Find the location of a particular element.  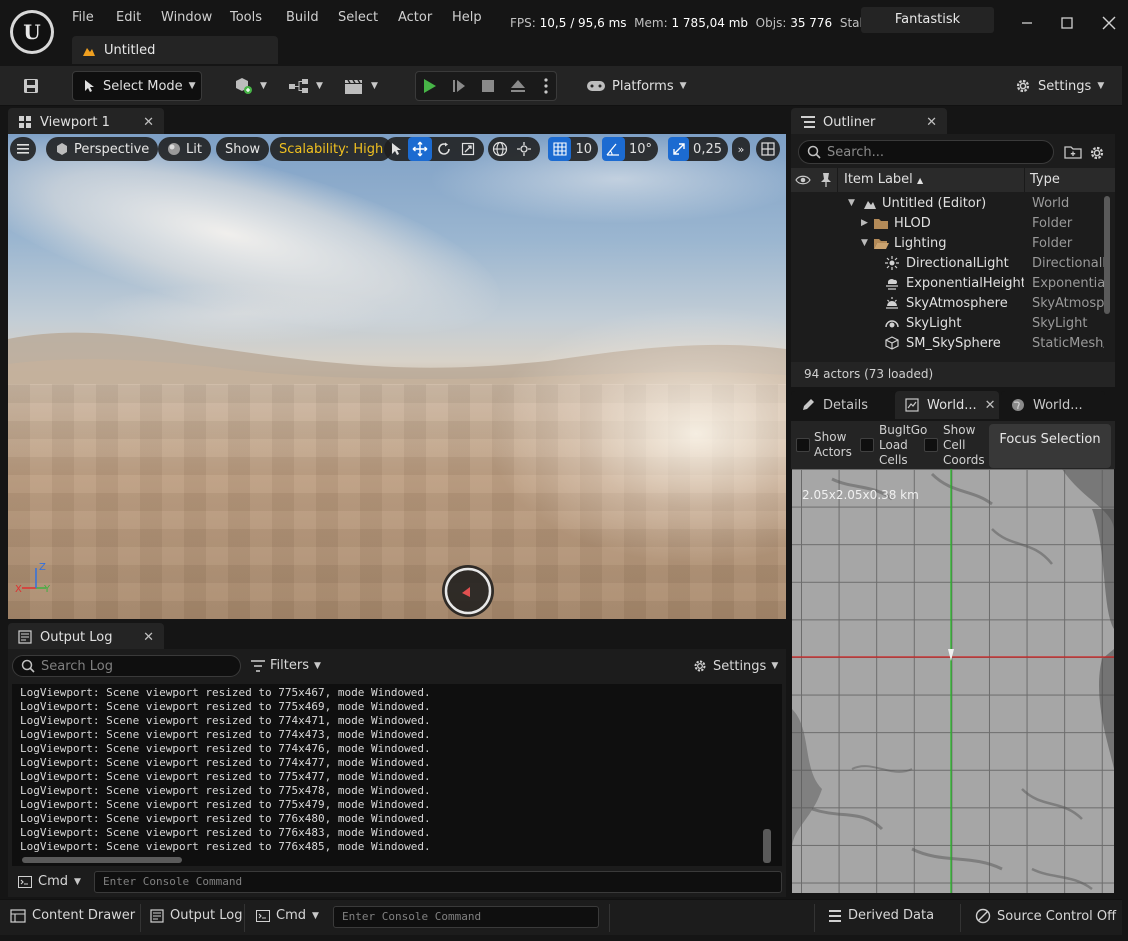

outliner-row-sm-skysphere: SM_SkySphere StaticMesh/ is located at coordinates (947, 343).